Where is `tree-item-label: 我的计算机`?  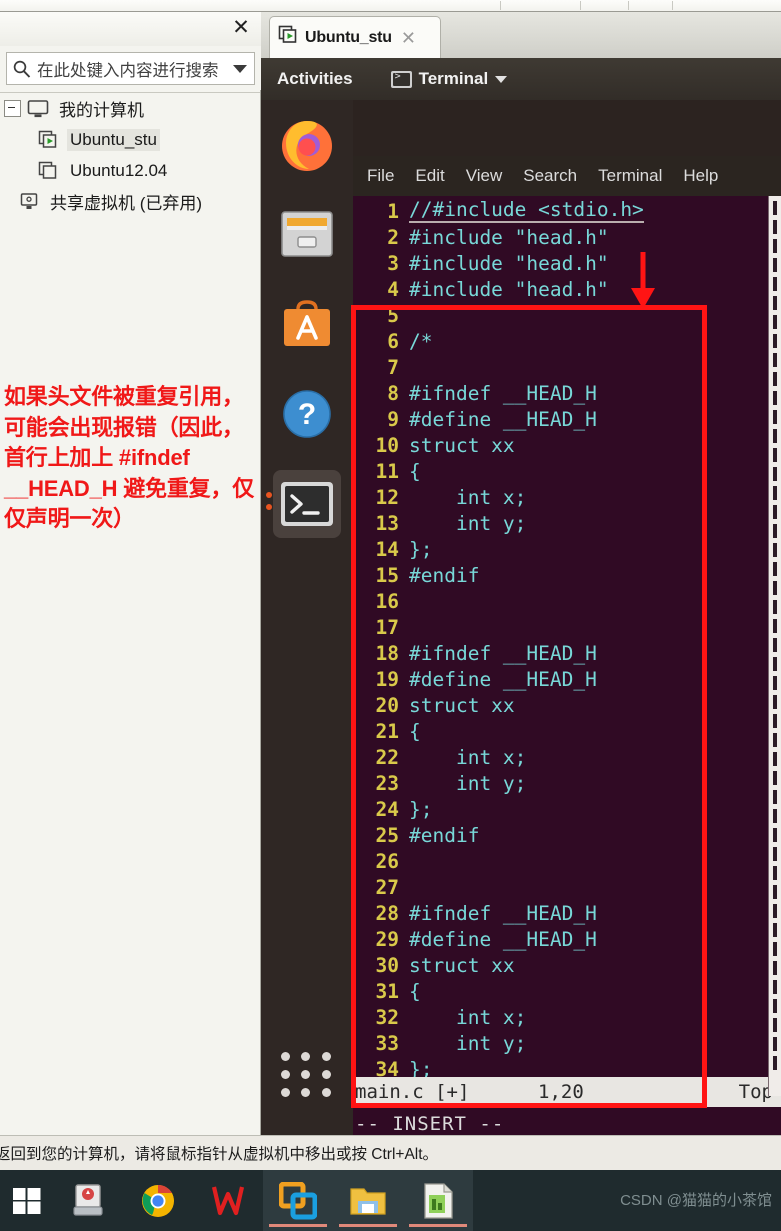
tree-item-label: 我的计算机 is located at coordinates (101, 110).